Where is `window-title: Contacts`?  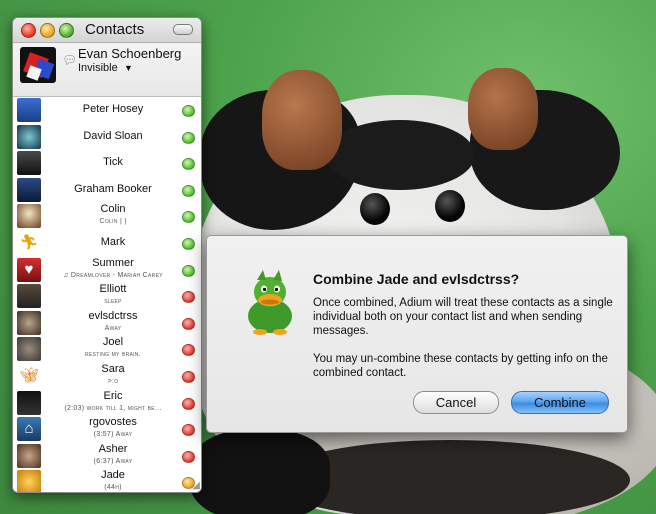 window-title: Contacts is located at coordinates (115, 29).